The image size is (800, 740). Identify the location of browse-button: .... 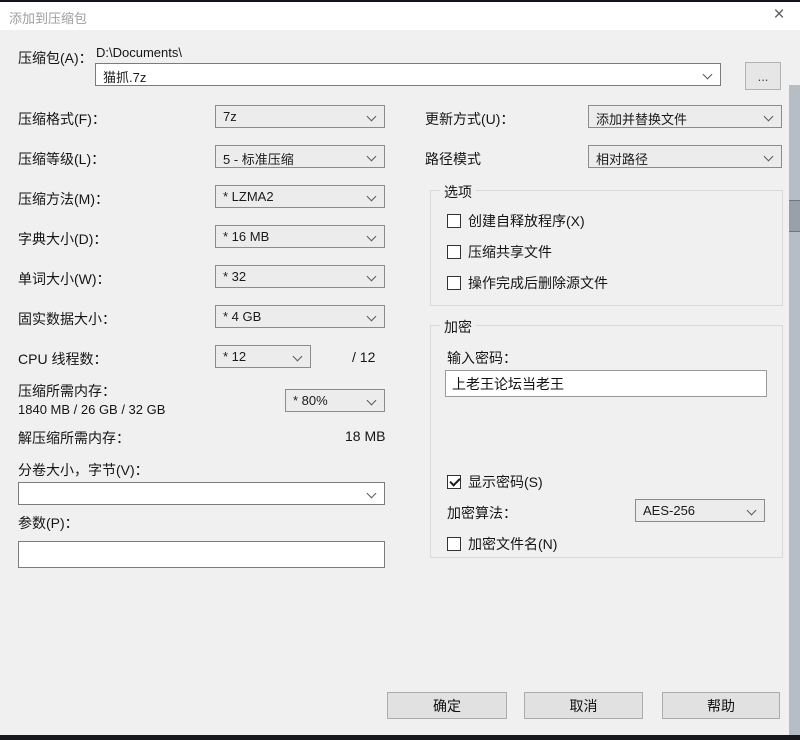
(763, 76).